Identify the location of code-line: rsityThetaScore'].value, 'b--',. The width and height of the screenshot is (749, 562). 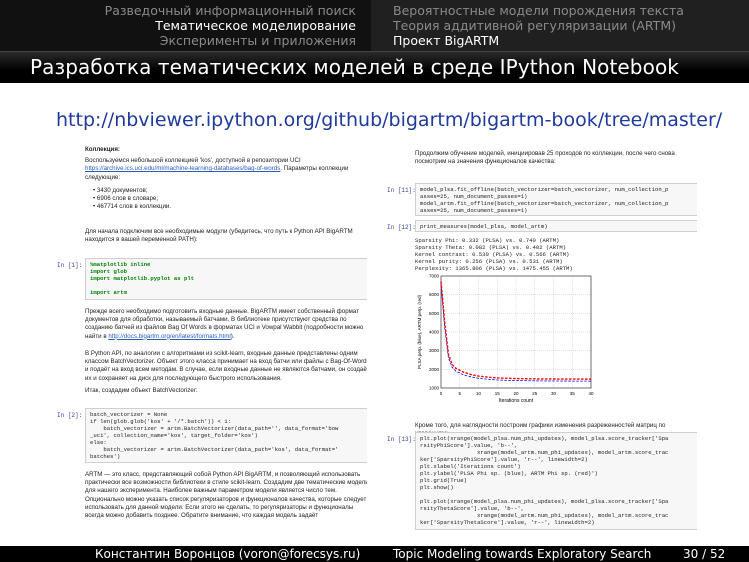
(472, 508).